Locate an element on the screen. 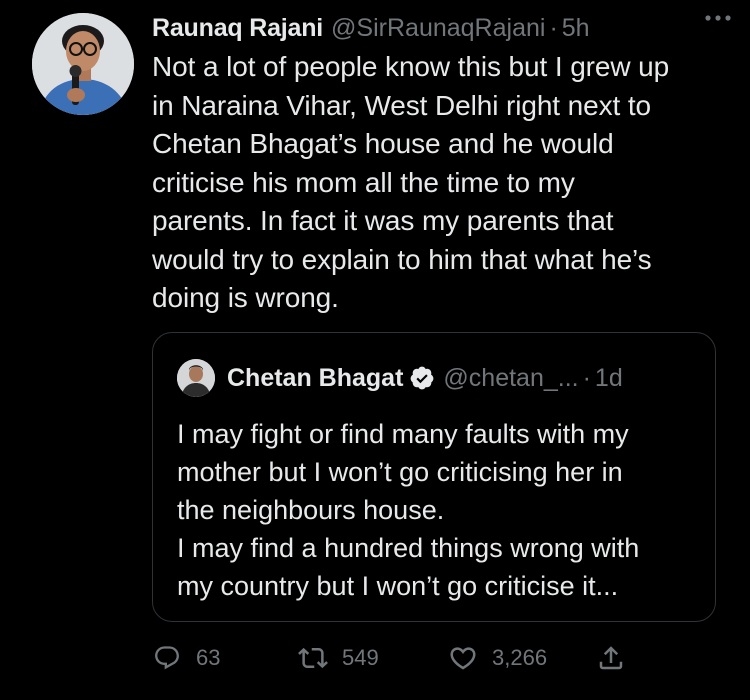  more-options-button is located at coordinates (718, 18).